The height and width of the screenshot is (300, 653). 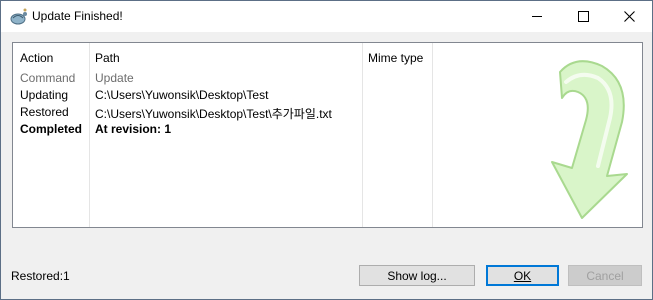 What do you see at coordinates (213, 114) in the screenshot?
I see `row-path: C:\Users\Yuwonsik\Desktop\Test\추가파일.txt` at bounding box center [213, 114].